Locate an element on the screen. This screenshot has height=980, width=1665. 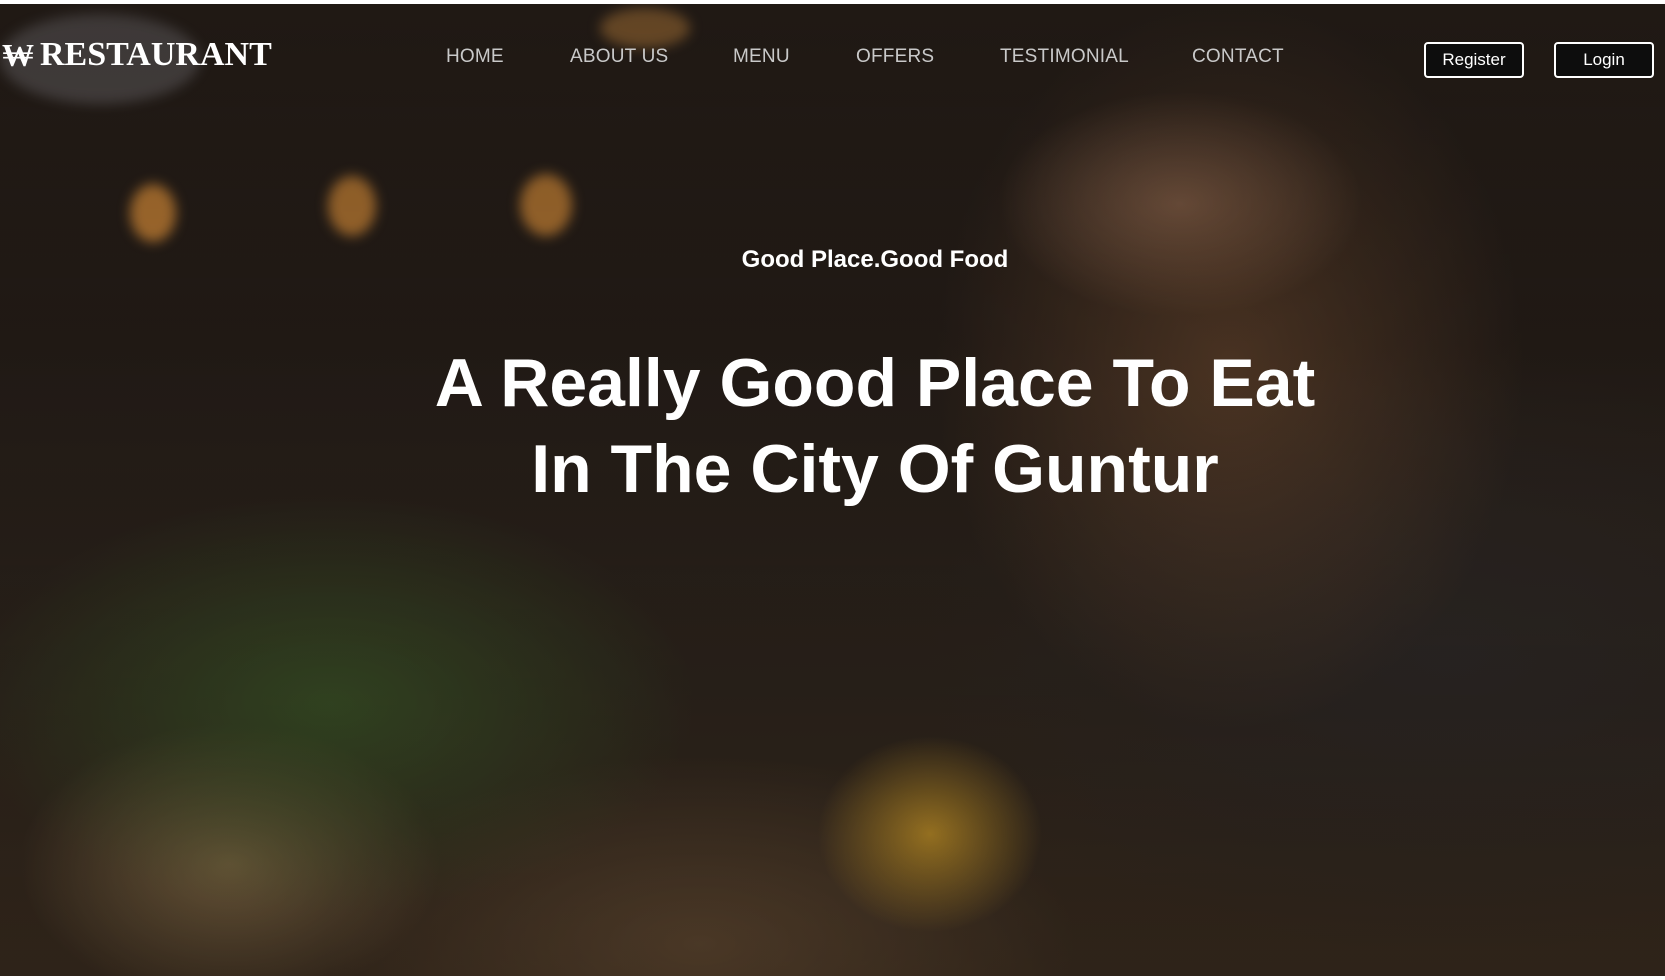
login-button: Login is located at coordinates (1604, 60).